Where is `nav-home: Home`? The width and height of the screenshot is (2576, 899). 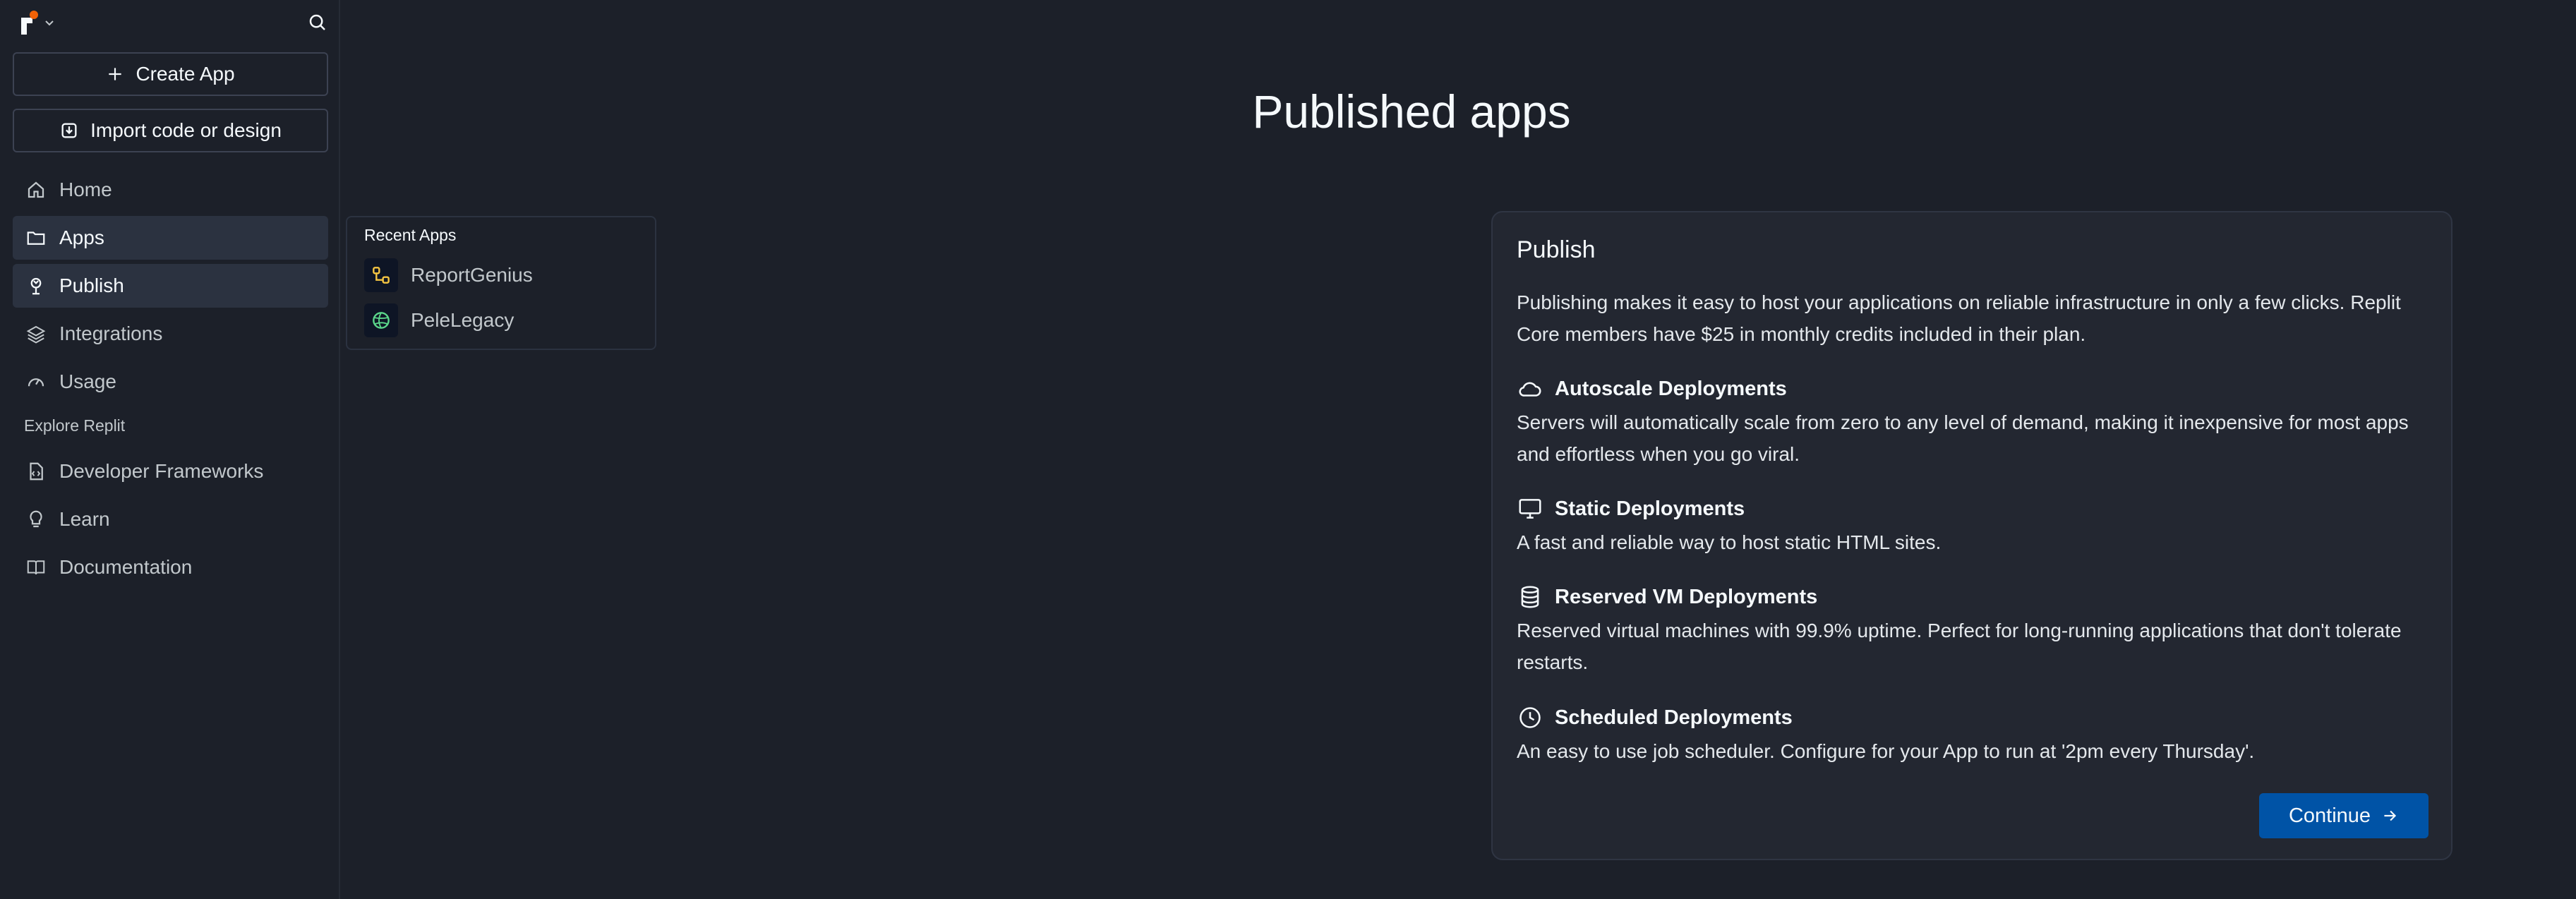
nav-home: Home is located at coordinates (170, 190).